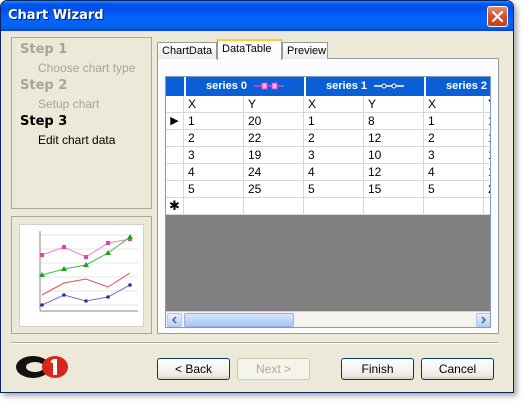  I want to click on step-3-desc: Edit chart data, so click(77, 140).